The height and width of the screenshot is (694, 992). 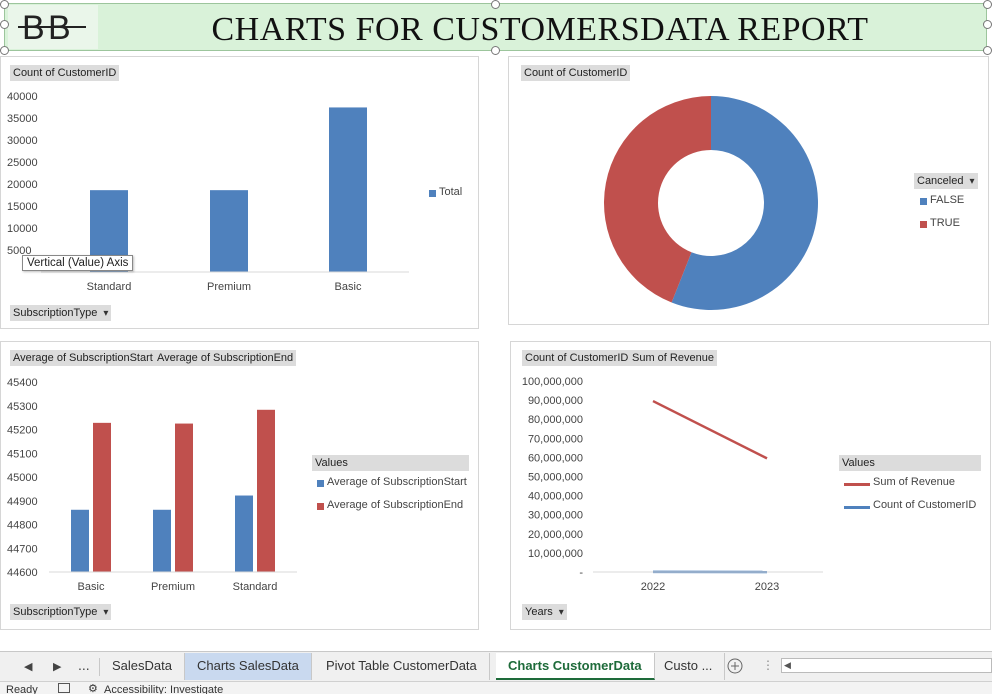 What do you see at coordinates (22, 119) in the screenshot?
I see `y-tick-label: 35000` at bounding box center [22, 119].